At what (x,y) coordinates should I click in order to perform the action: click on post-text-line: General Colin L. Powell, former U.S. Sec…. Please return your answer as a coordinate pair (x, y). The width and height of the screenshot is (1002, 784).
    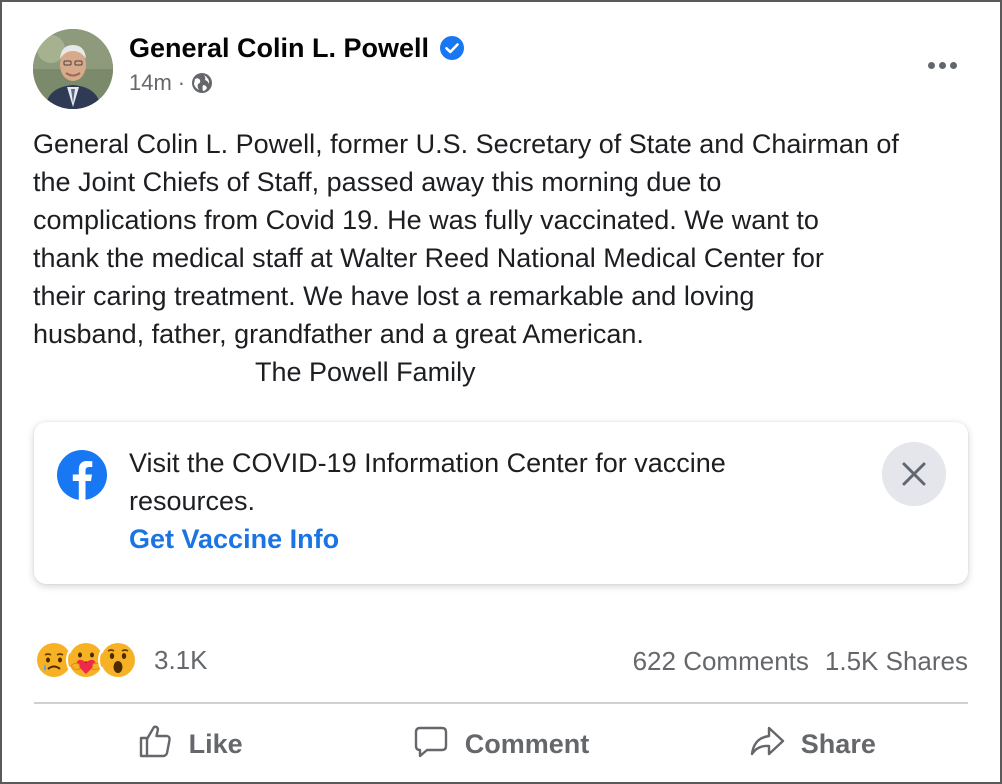
    Looking at the image, I should click on (466, 144).